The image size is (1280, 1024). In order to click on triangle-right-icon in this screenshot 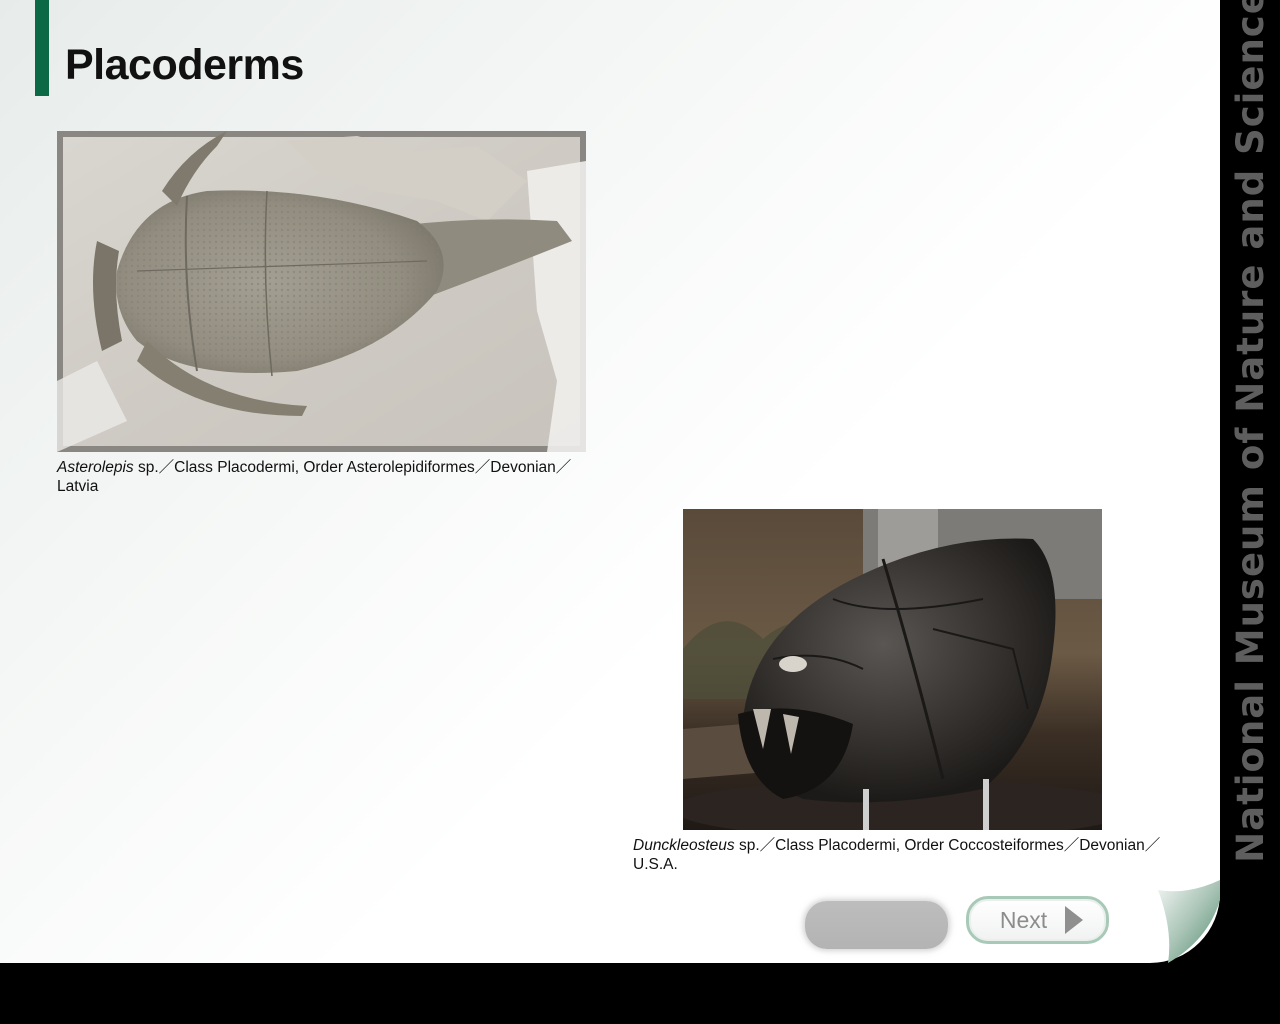, I will do `click(1074, 920)`.